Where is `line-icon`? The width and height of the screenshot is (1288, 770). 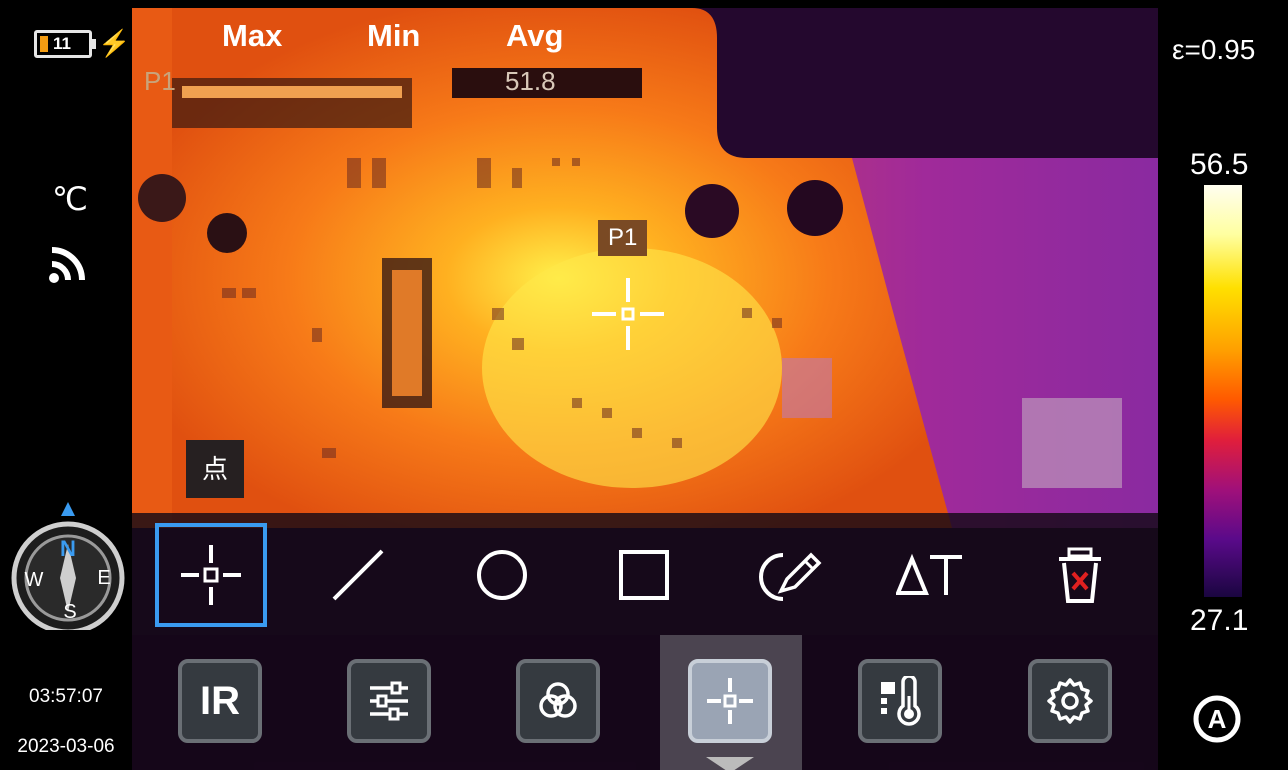 line-icon is located at coordinates (358, 575).